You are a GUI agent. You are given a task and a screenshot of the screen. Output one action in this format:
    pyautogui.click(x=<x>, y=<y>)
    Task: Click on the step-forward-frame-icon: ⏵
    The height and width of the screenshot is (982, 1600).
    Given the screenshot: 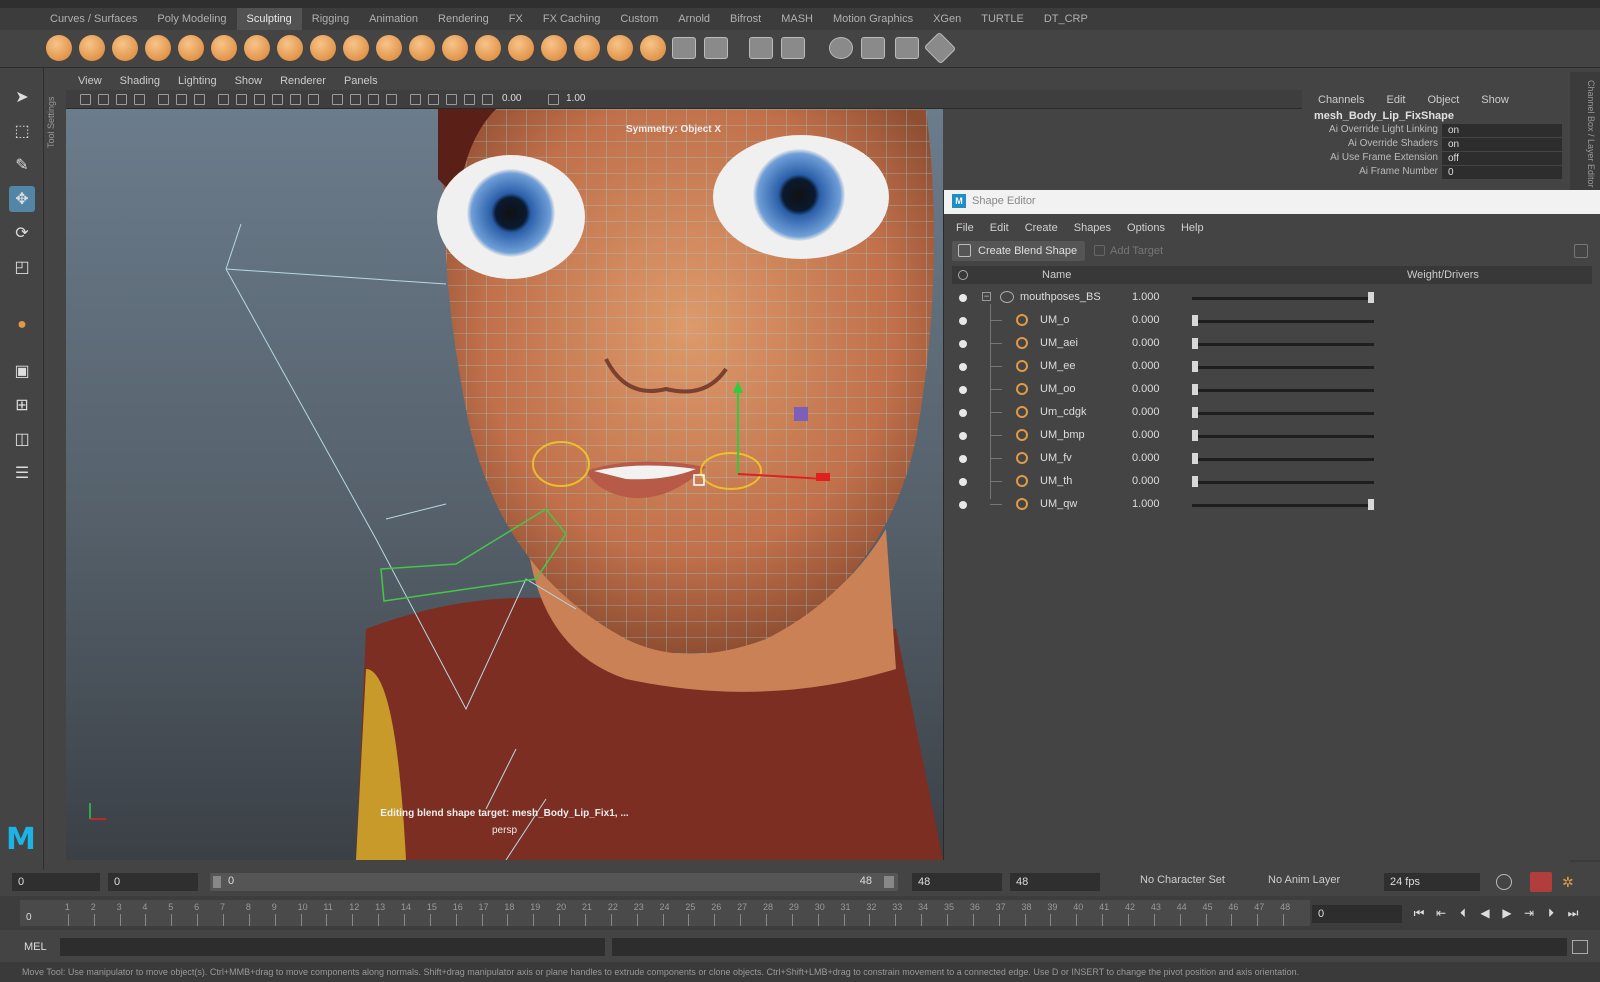 What is the action you would take?
    pyautogui.click(x=1551, y=913)
    